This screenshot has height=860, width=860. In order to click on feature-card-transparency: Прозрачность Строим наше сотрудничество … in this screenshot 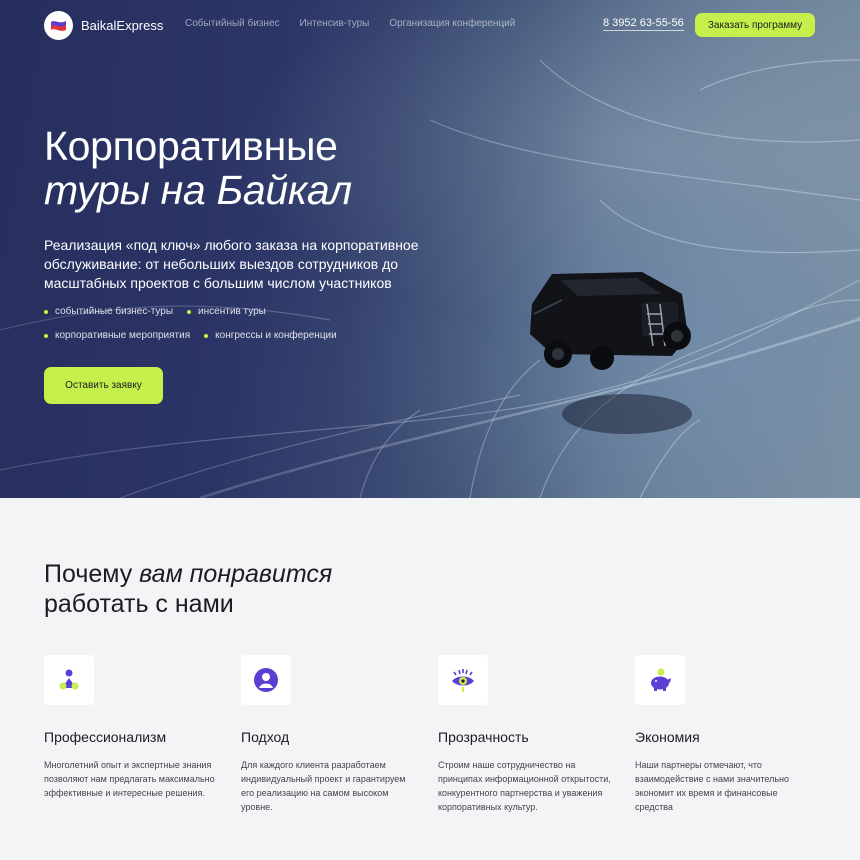, I will do `click(528, 734)`.